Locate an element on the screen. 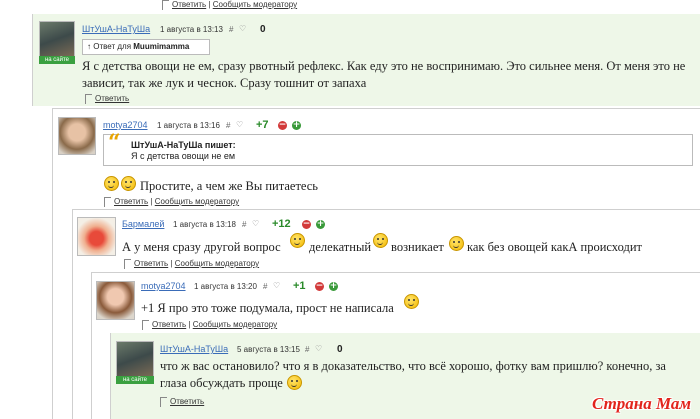  prev-comment-actions: Ответить | Сообщить модератору is located at coordinates (229, 5).